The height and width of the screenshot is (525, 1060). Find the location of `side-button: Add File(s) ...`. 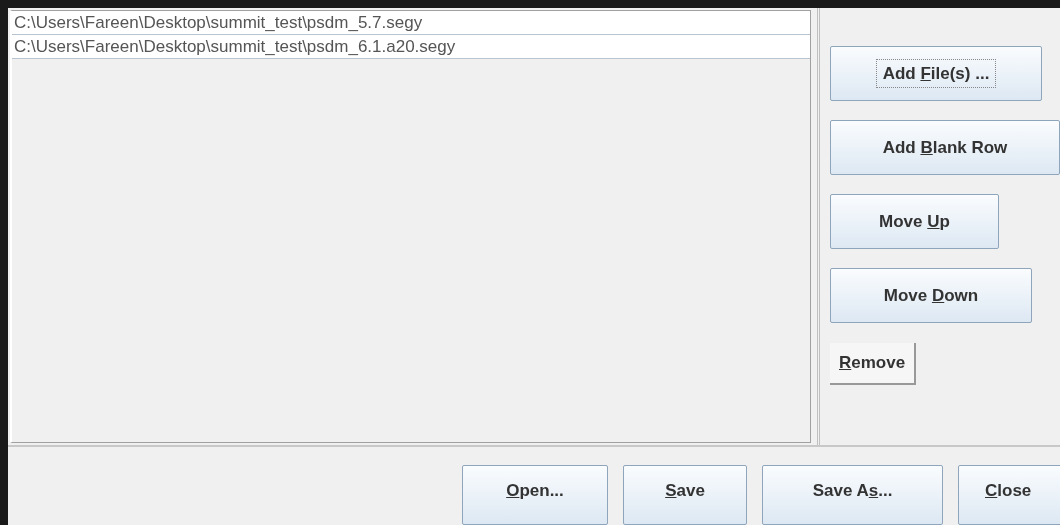

side-button: Add File(s) ... is located at coordinates (936, 73).